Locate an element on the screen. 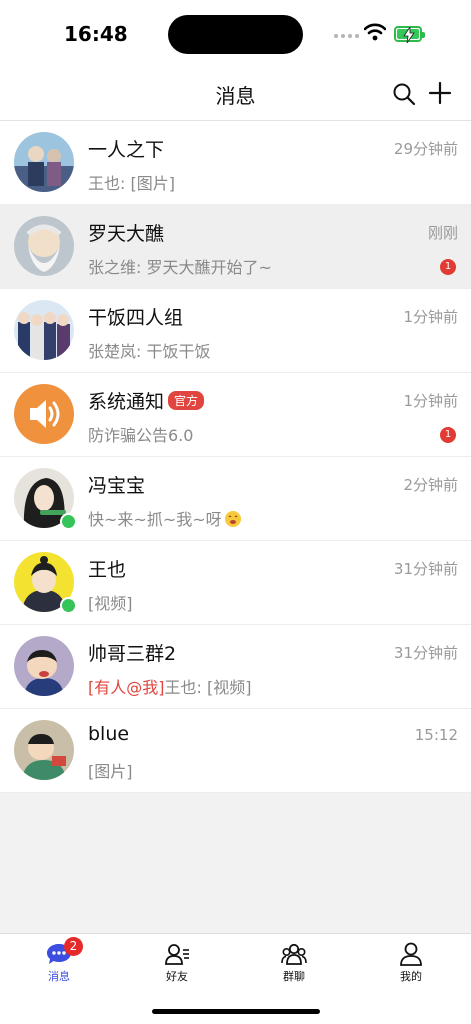 This screenshot has height=1024, width=471. conversation-time: 15:12 is located at coordinates (436, 735).